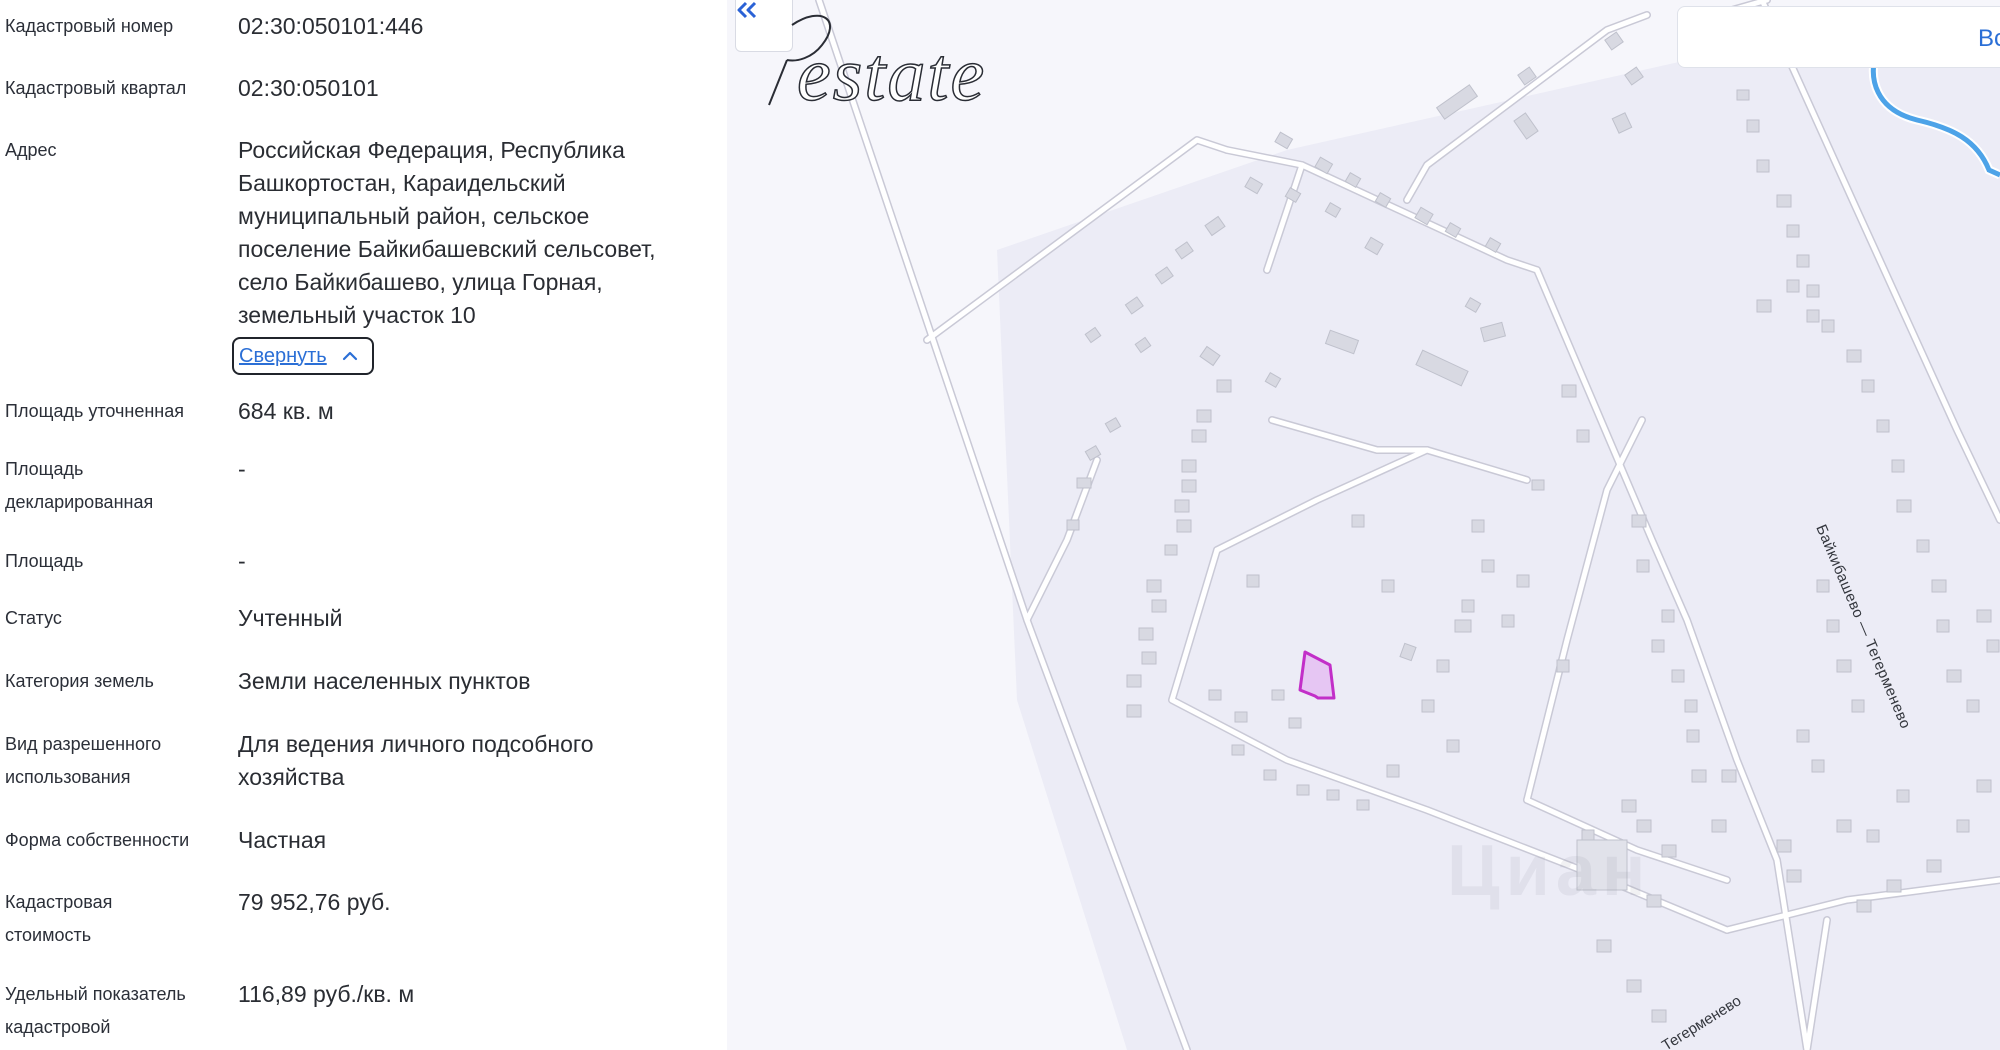  I want to click on value-permitted-use: Для ведения личного подсобного хозяйства, so click(478, 761).